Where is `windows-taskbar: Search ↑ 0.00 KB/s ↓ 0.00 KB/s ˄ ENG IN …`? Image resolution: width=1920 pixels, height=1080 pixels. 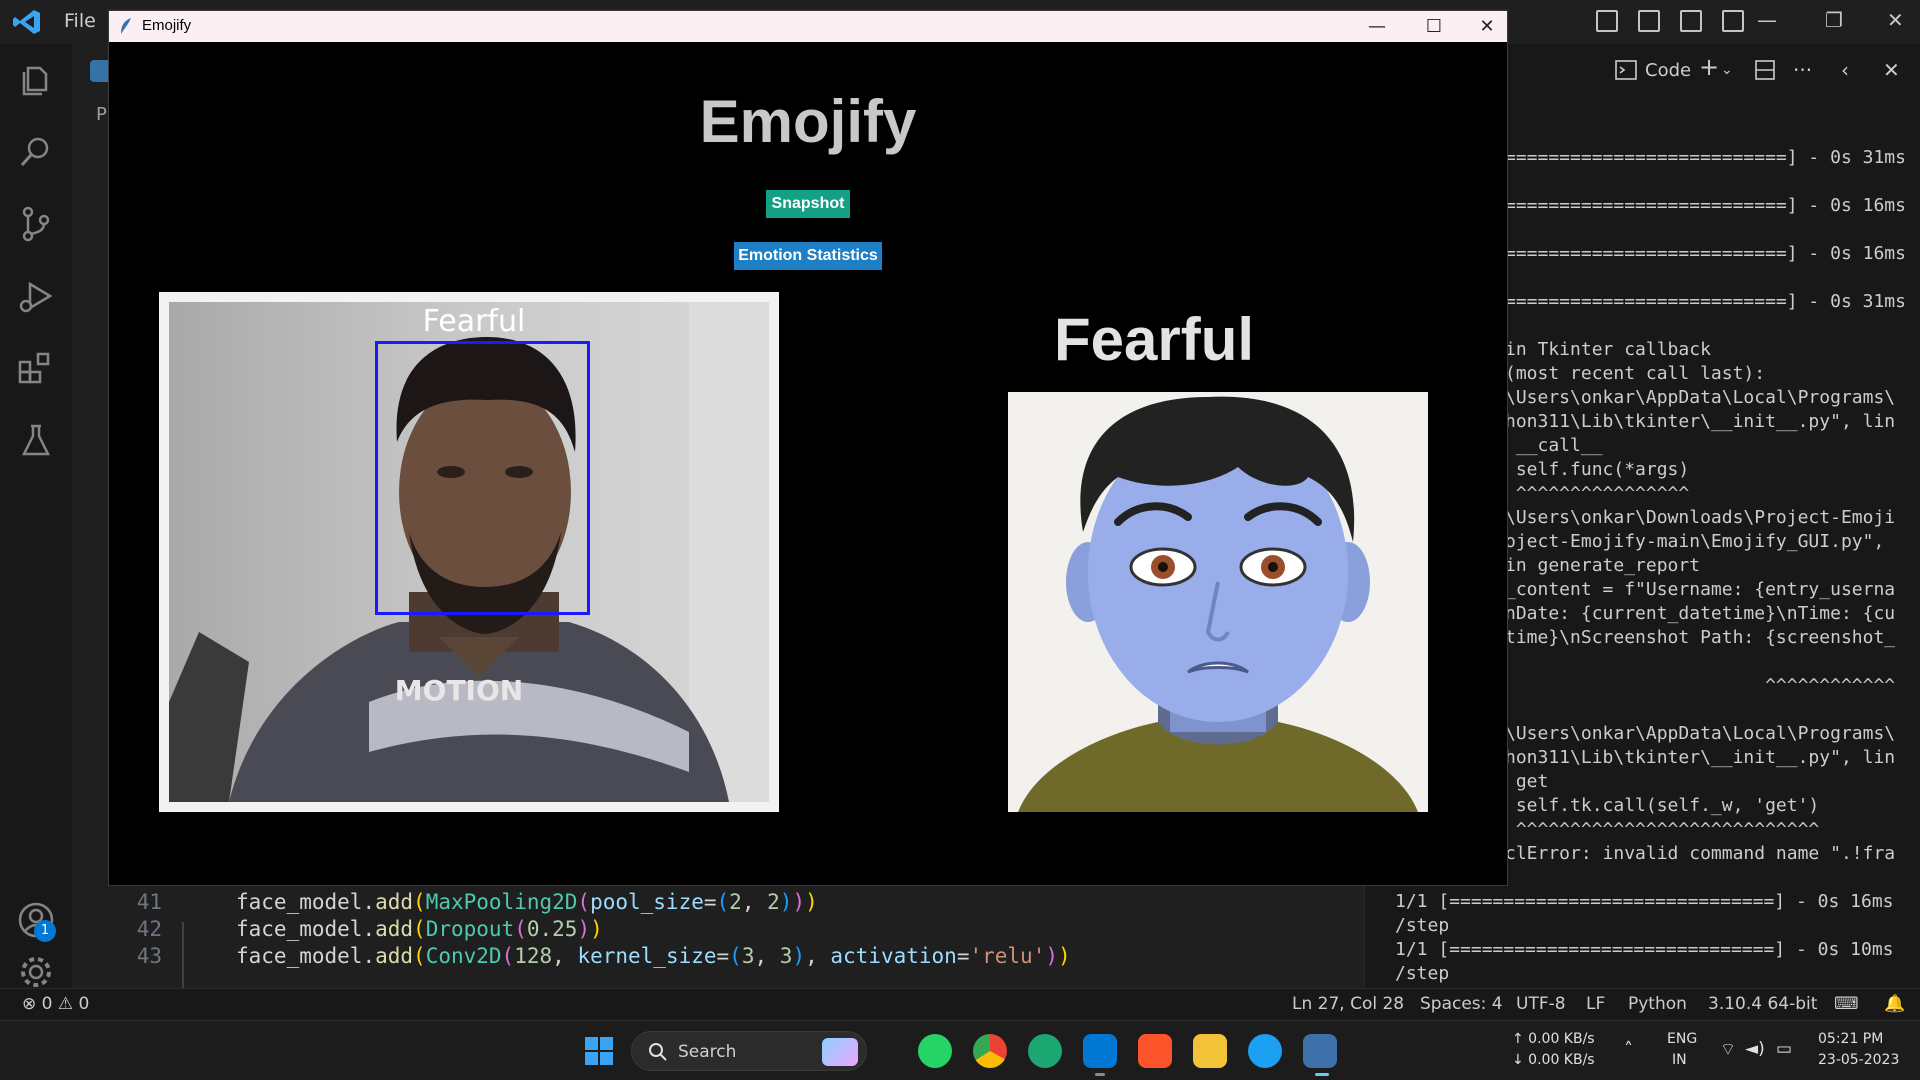
windows-taskbar: Search ↑ 0.00 KB/s ↓ 0.00 KB/s ˄ ENG IN … is located at coordinates (960, 1050).